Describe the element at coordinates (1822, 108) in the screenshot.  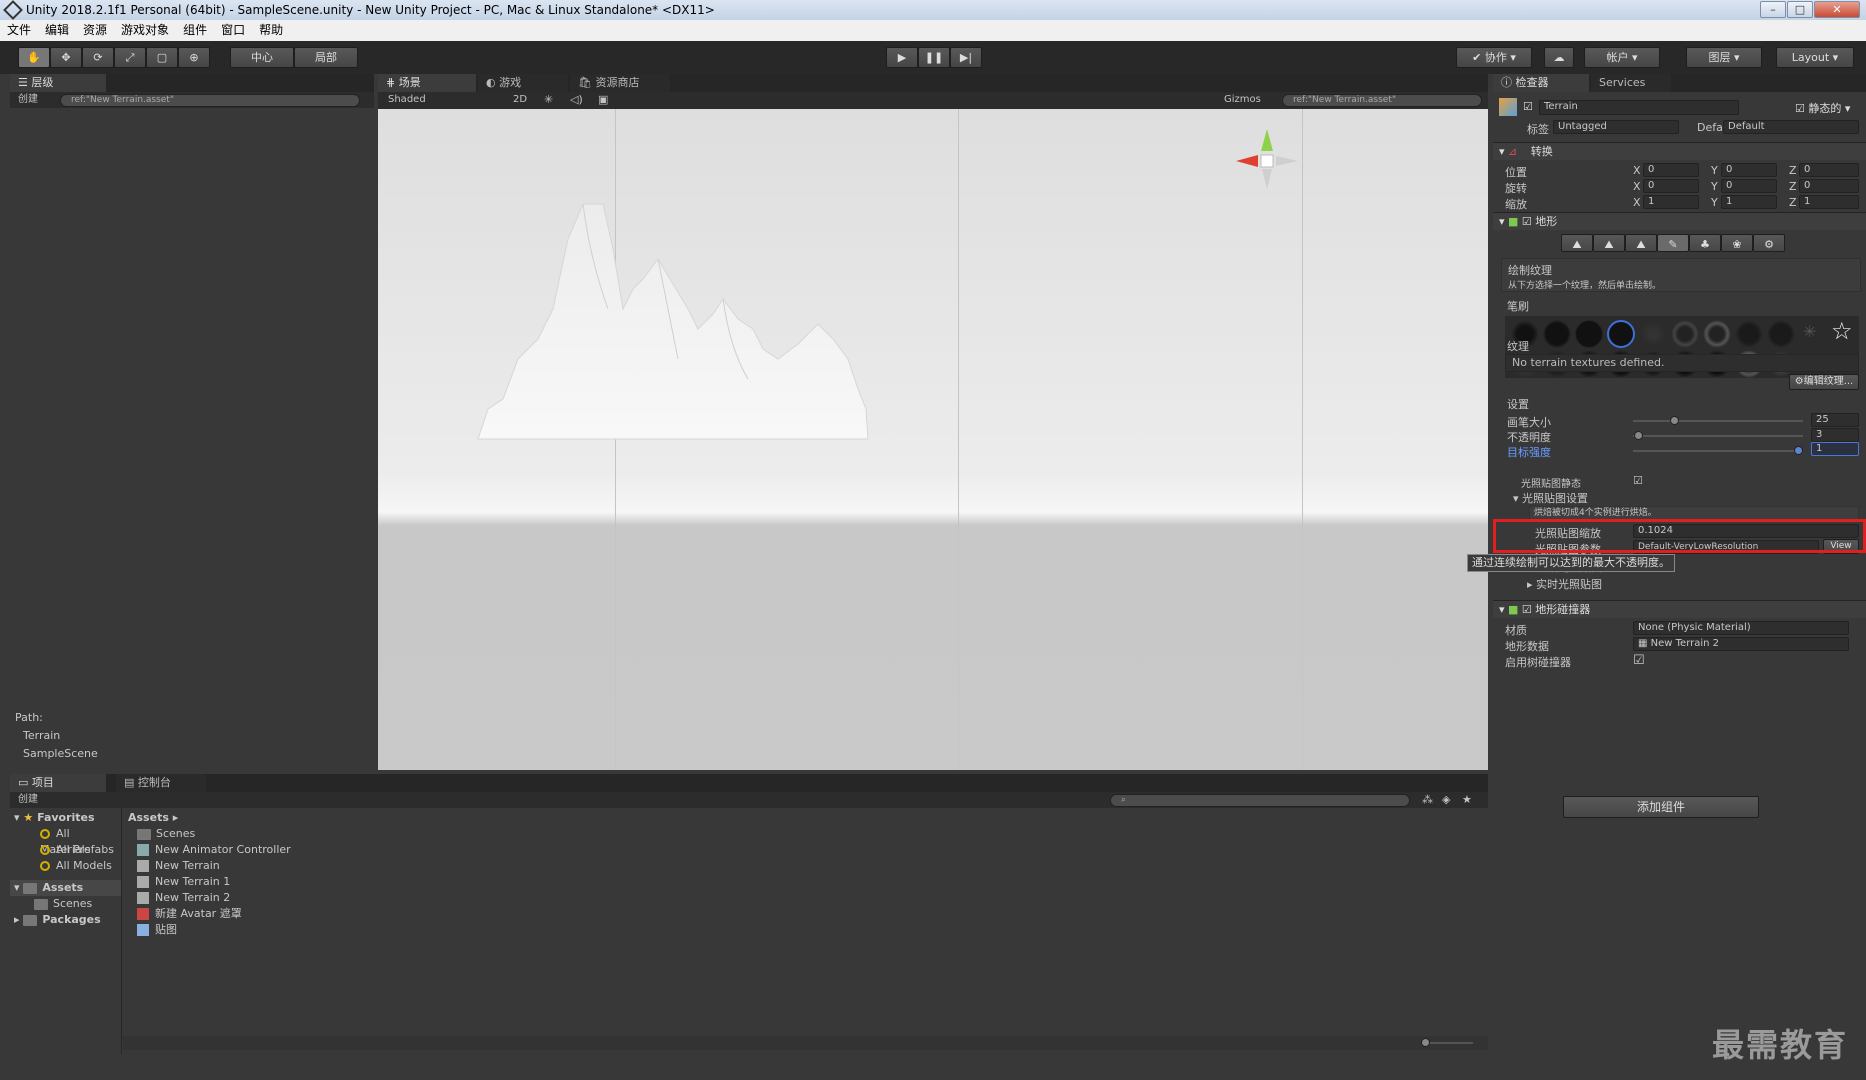
I see `static-toggle: ☑ 静态的 ▾` at that location.